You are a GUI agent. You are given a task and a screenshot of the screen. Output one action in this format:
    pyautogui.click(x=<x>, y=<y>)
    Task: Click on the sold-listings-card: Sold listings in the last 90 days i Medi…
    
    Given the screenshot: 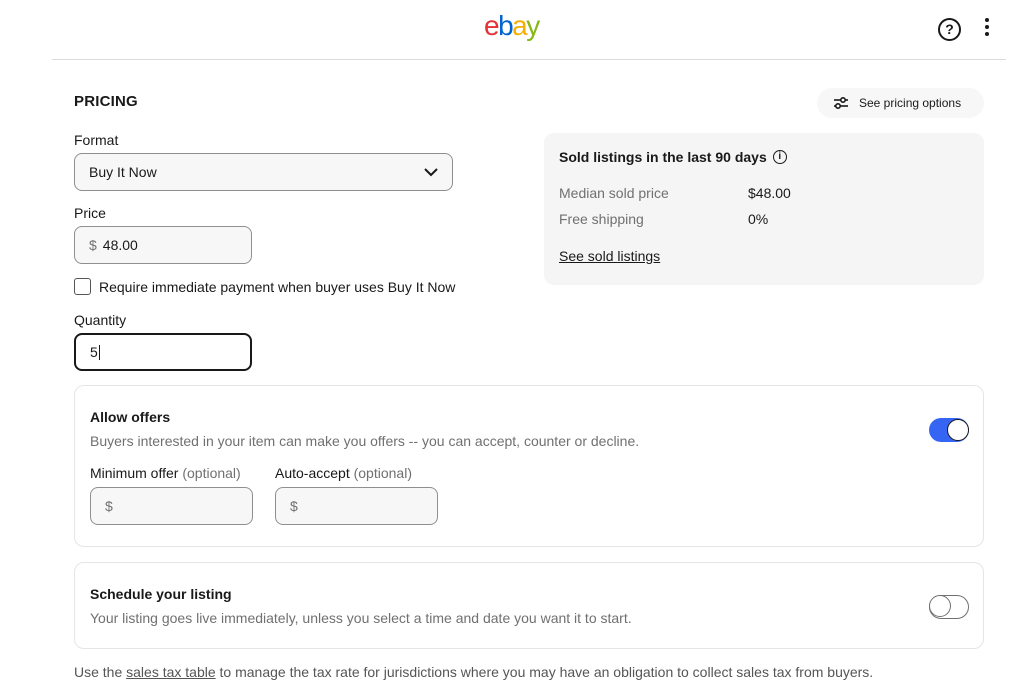 What is the action you would take?
    pyautogui.click(x=764, y=209)
    